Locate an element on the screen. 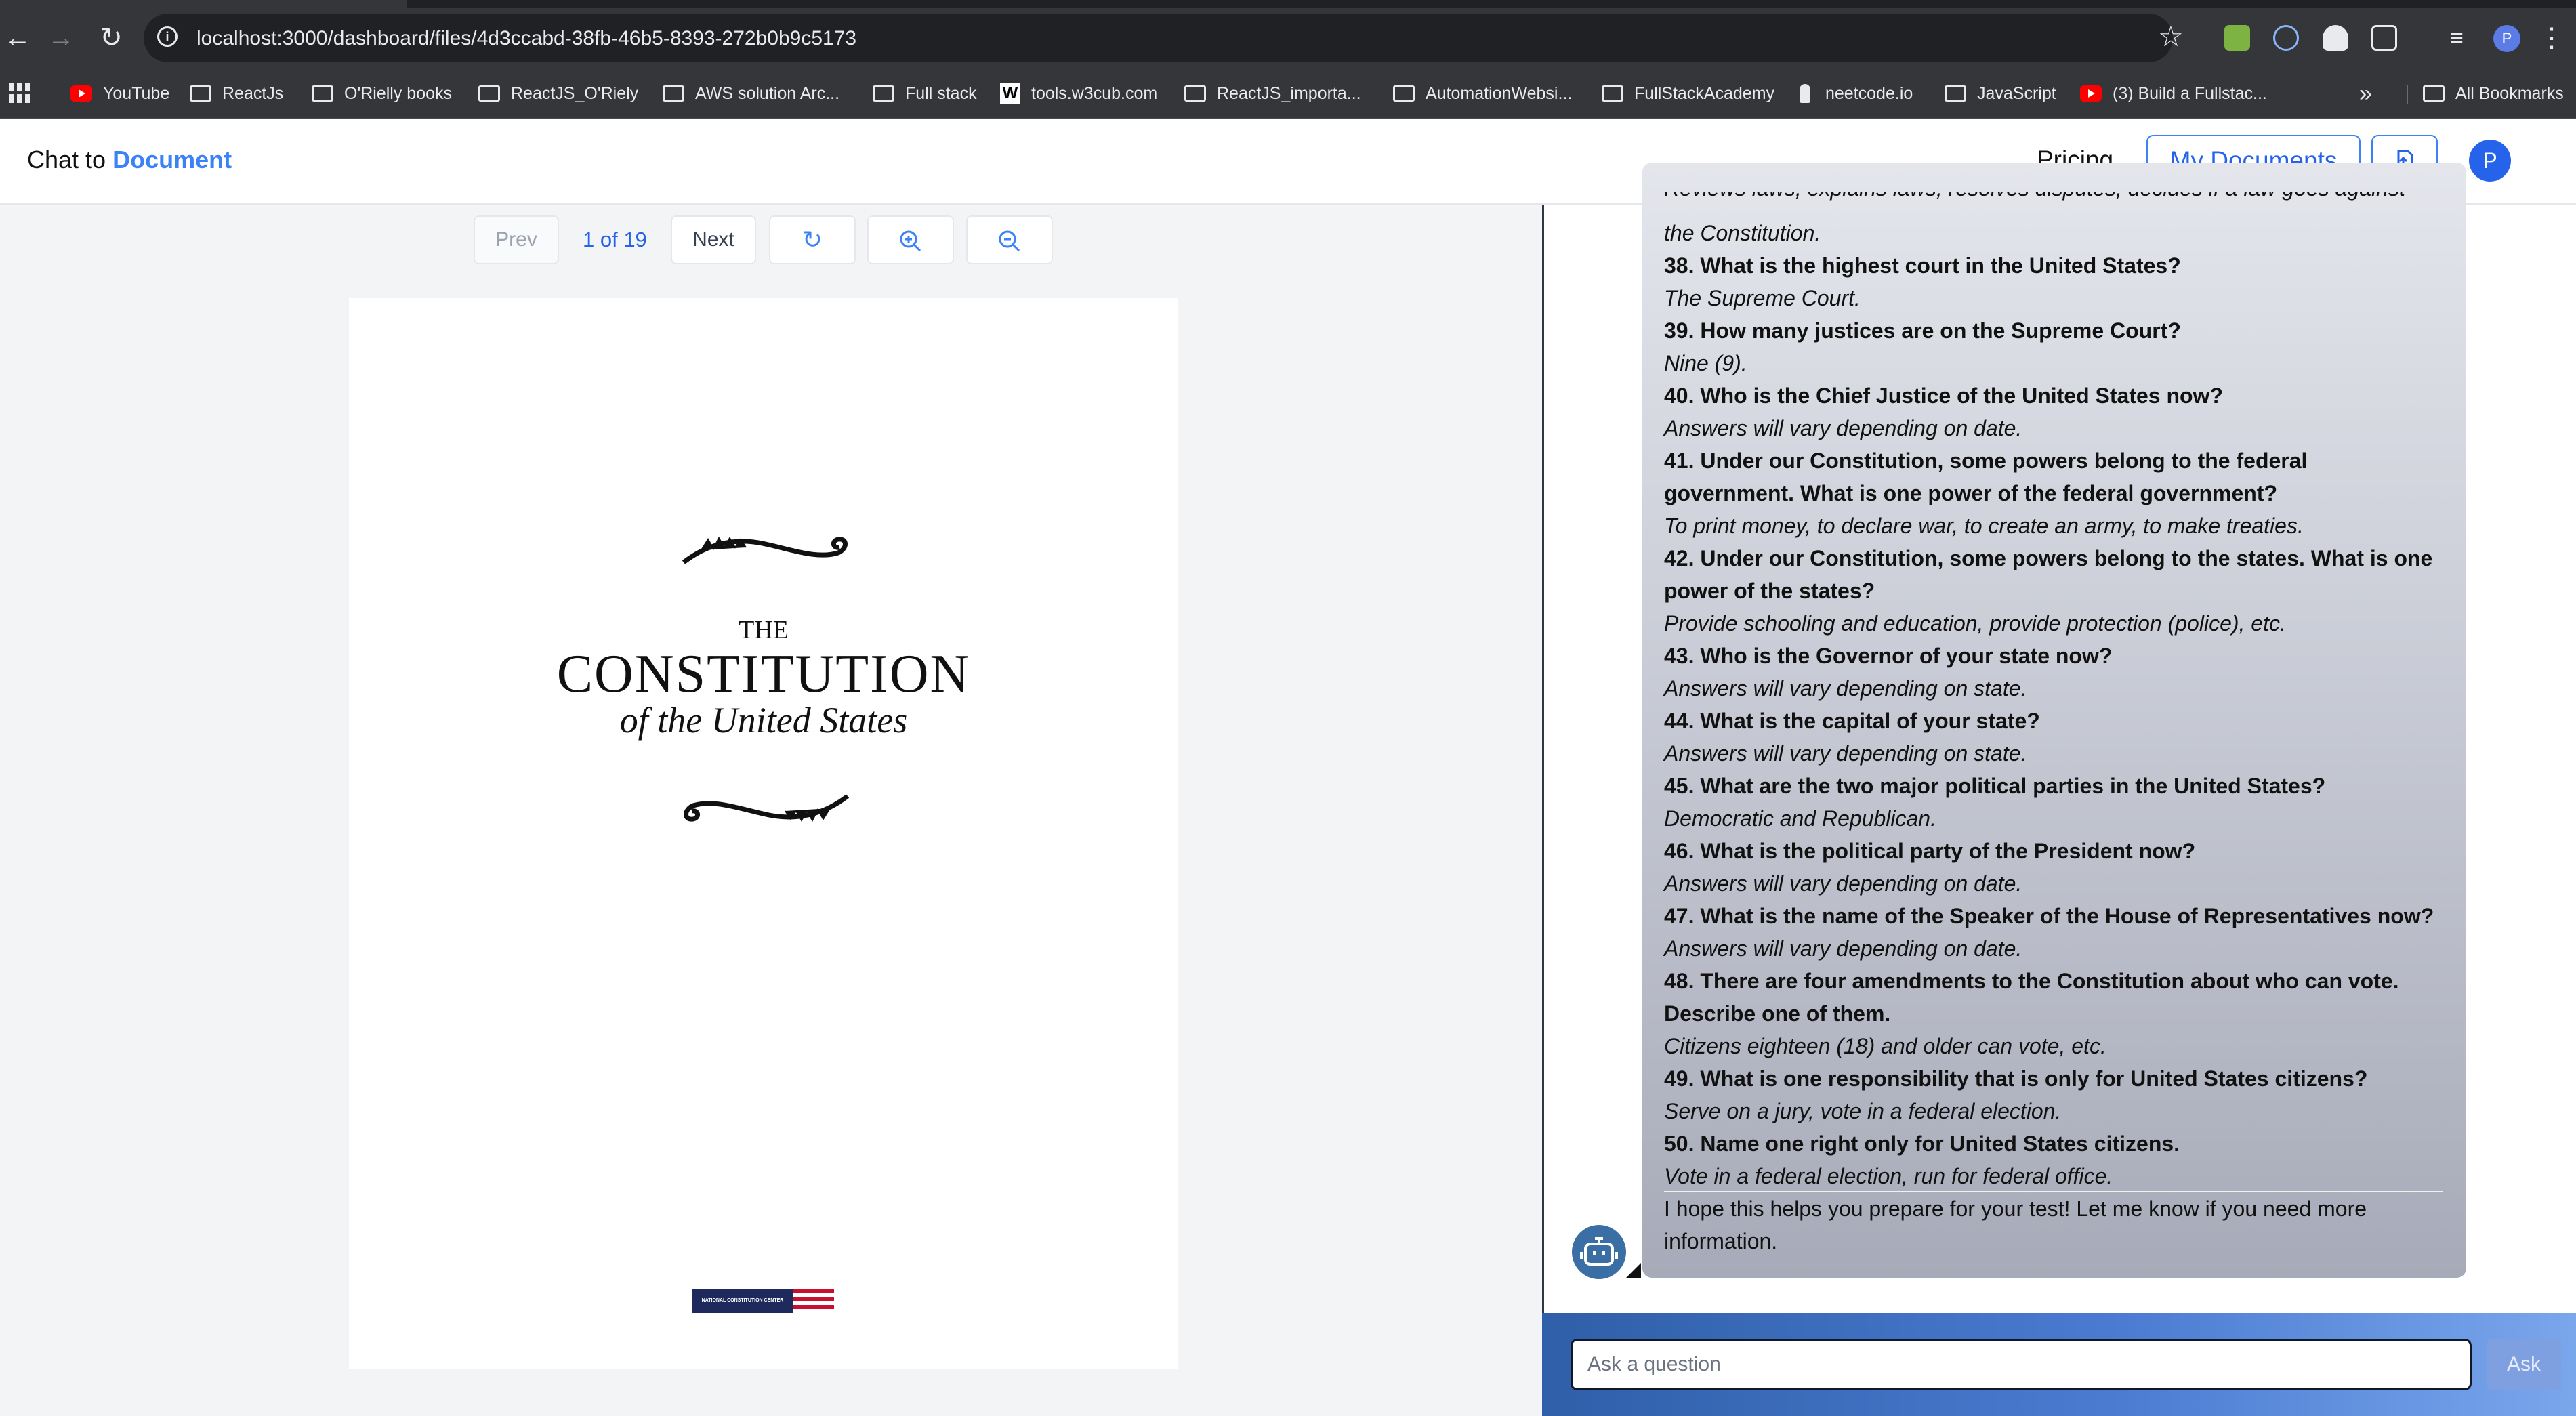 The height and width of the screenshot is (1416, 2576). puzzle-extensions-icon is located at coordinates (2384, 38).